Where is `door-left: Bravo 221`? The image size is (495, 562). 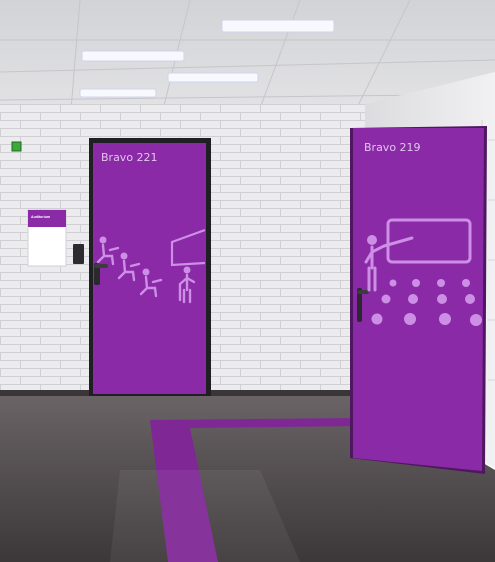
door-left: Bravo 221 is located at coordinates (150, 267).